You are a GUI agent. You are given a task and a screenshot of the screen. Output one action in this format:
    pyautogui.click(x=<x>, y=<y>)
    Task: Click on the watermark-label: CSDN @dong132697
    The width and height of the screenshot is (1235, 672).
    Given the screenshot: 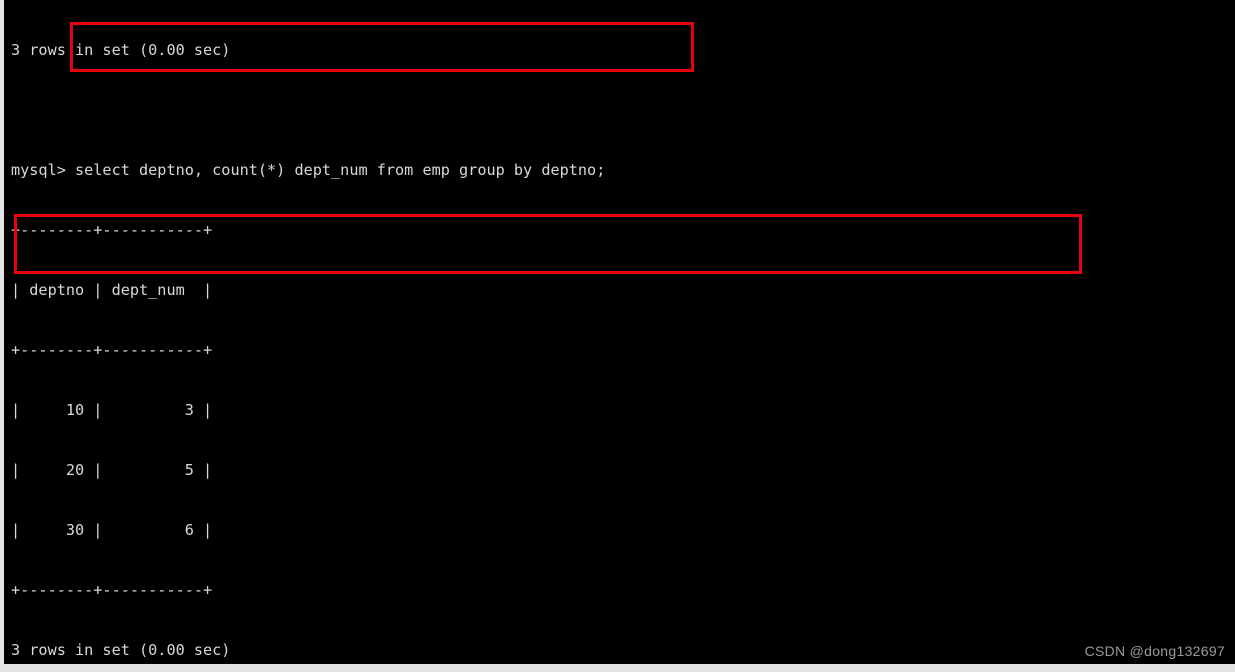 What is the action you would take?
    pyautogui.click(x=1154, y=651)
    